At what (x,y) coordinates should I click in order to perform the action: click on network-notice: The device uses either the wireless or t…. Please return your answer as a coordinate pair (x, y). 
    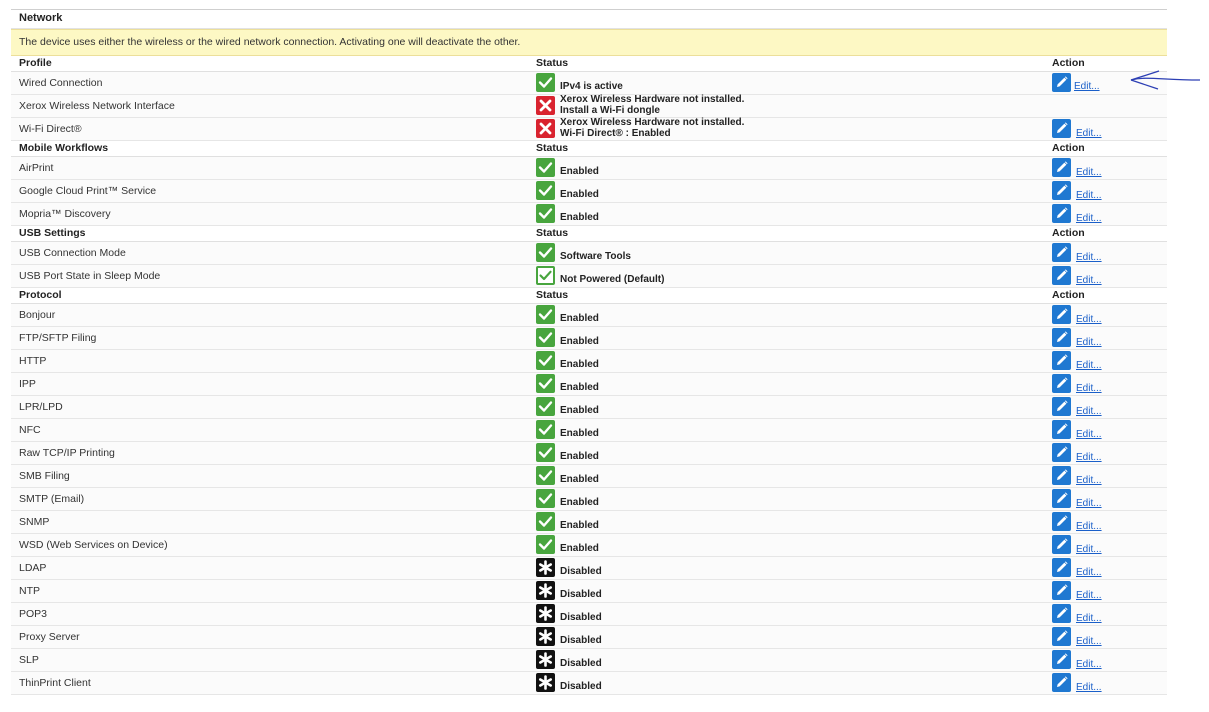
    Looking at the image, I should click on (589, 42).